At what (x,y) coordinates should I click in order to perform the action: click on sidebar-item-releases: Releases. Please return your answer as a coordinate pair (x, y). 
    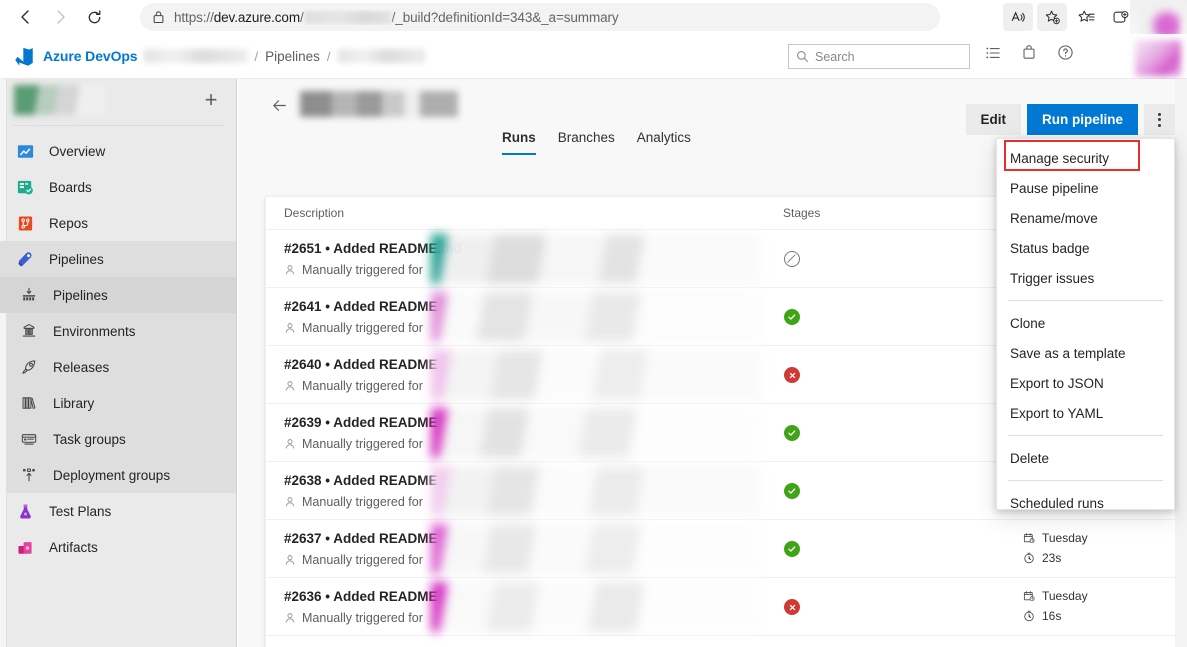
    Looking at the image, I should click on (118, 367).